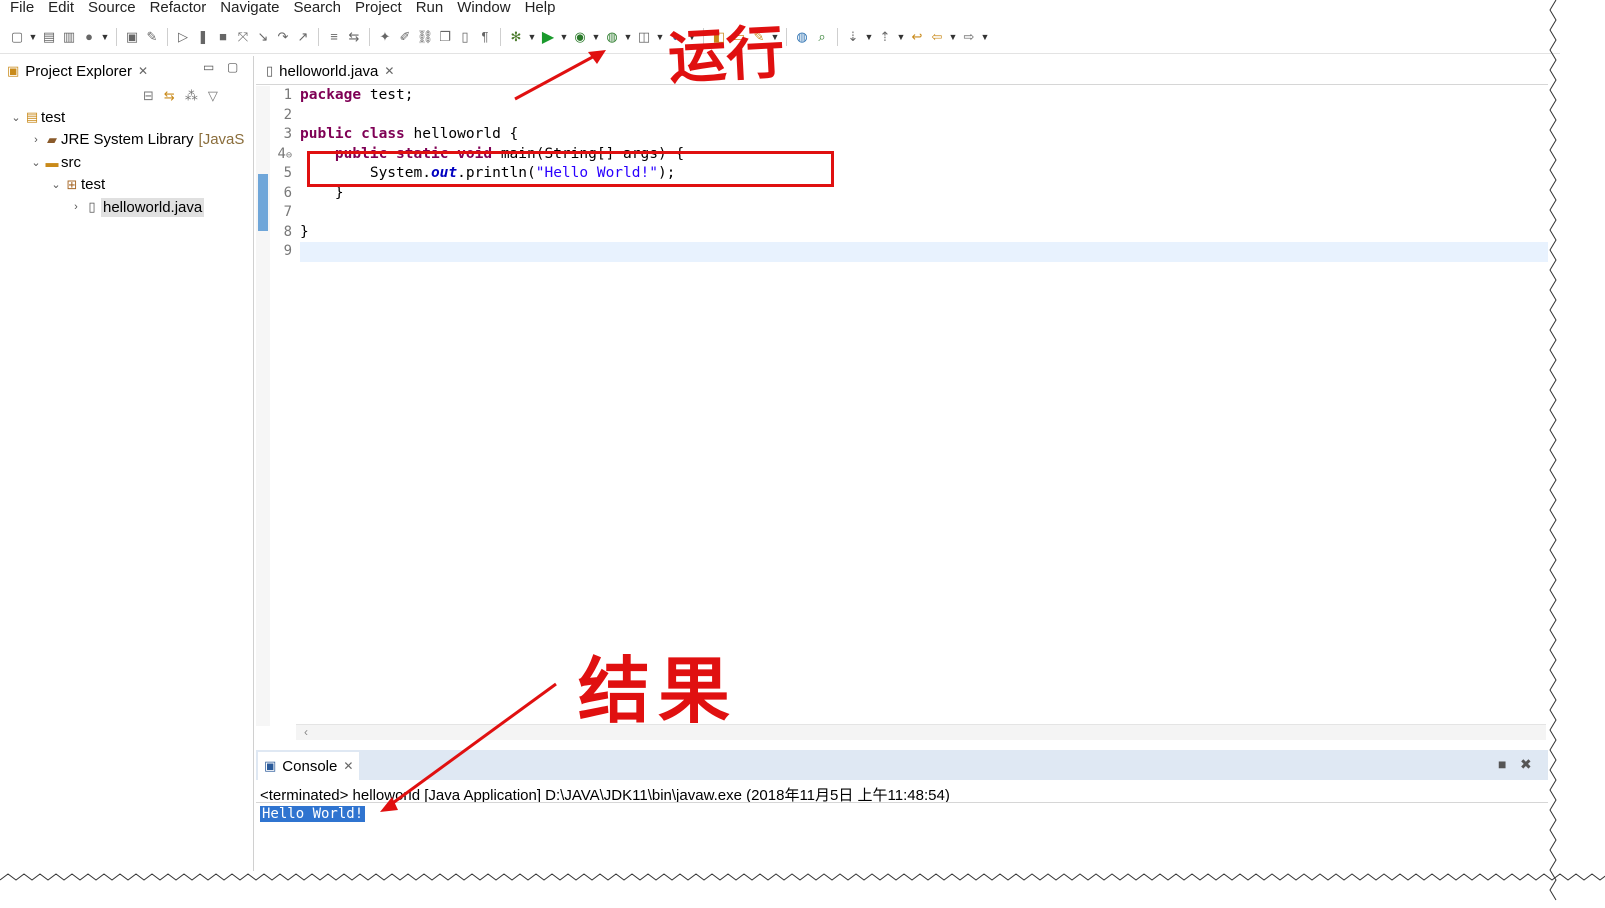 The image size is (1605, 908). What do you see at coordinates (557, 76) in the screenshot?
I see `arrow-to-run-icon` at bounding box center [557, 76].